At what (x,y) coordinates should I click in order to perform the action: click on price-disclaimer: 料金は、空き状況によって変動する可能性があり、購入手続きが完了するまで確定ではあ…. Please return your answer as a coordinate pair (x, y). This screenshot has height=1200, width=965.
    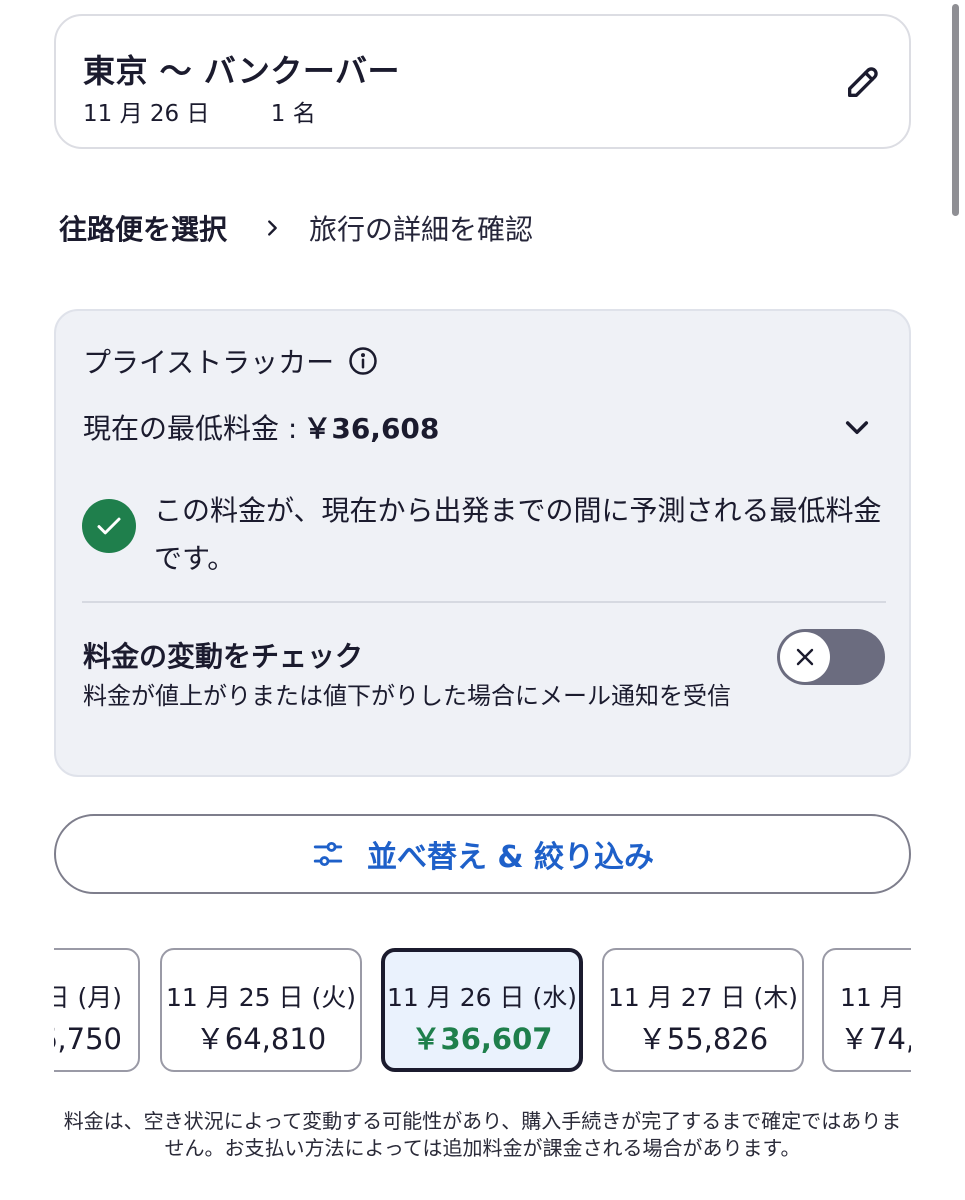
    Looking at the image, I should click on (482, 1134).